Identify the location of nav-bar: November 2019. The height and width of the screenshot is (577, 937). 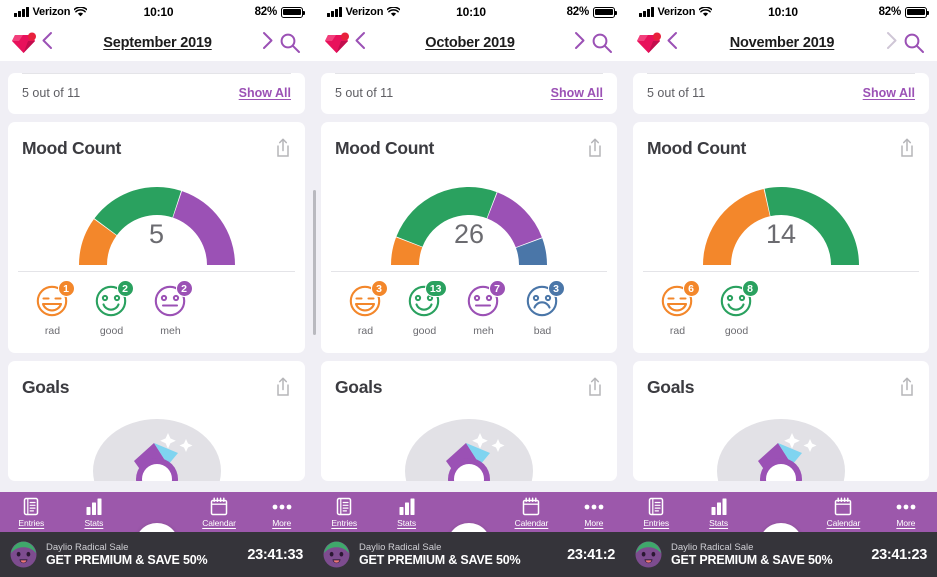
(781, 42).